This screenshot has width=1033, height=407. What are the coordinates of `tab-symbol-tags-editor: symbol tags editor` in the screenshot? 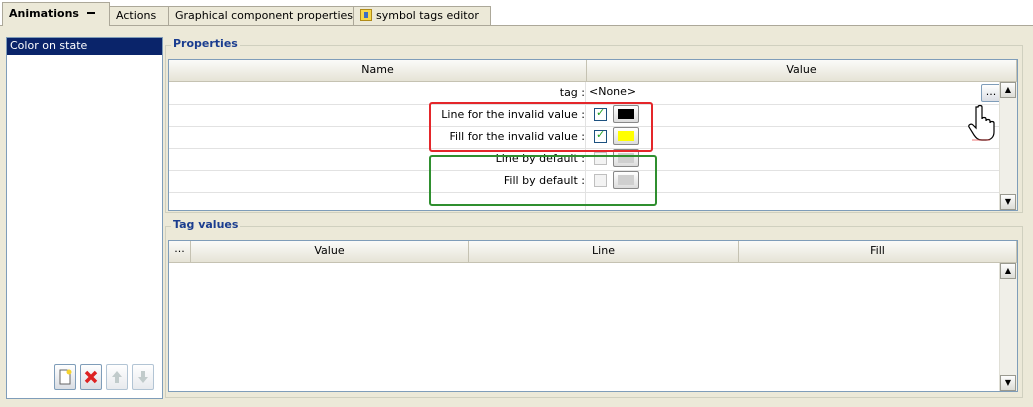 It's located at (422, 16).